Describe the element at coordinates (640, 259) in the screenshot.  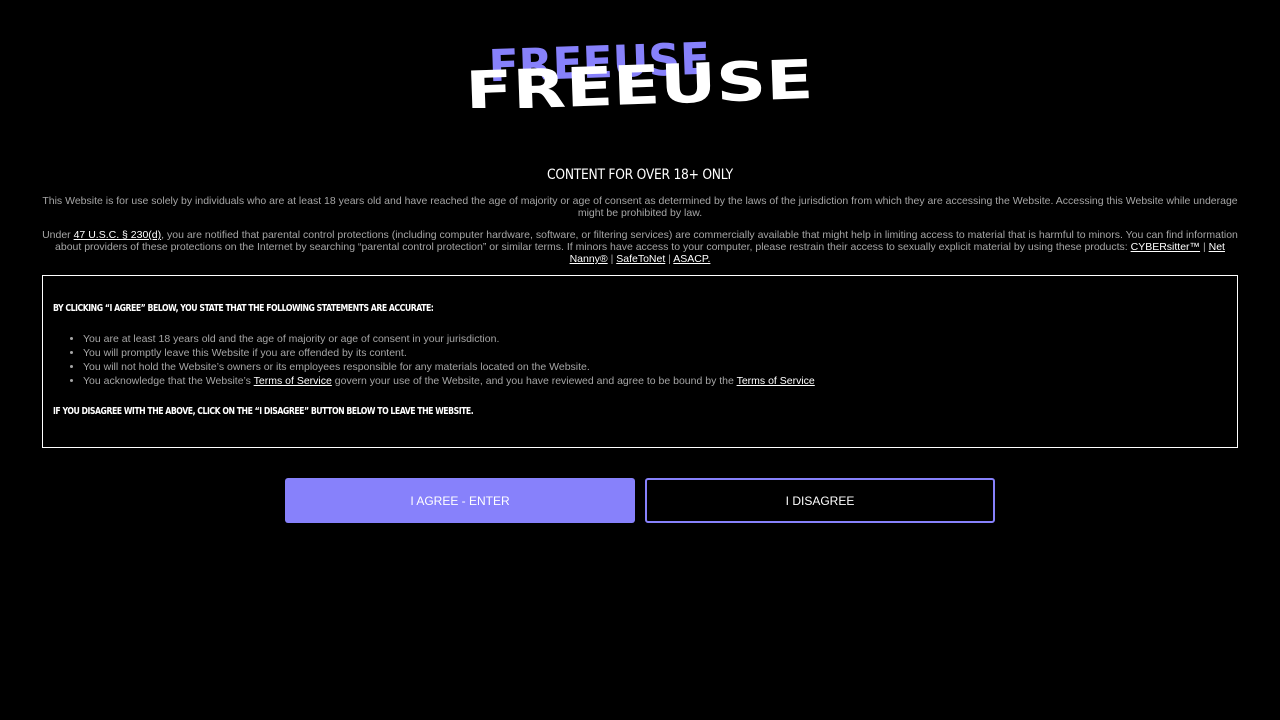
I see `safetonet-link: SafeToNet` at that location.